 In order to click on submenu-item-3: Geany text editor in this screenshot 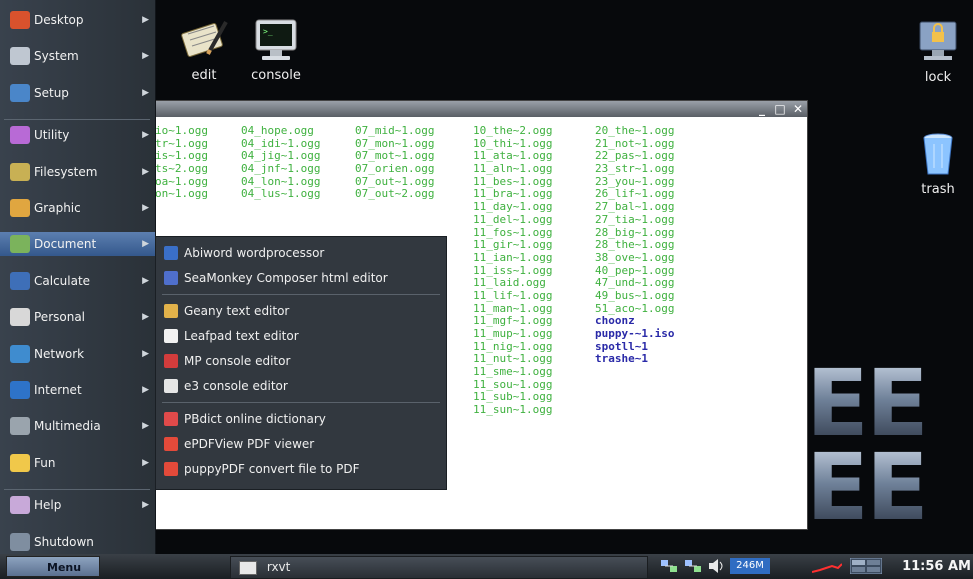, I will do `click(301, 311)`.